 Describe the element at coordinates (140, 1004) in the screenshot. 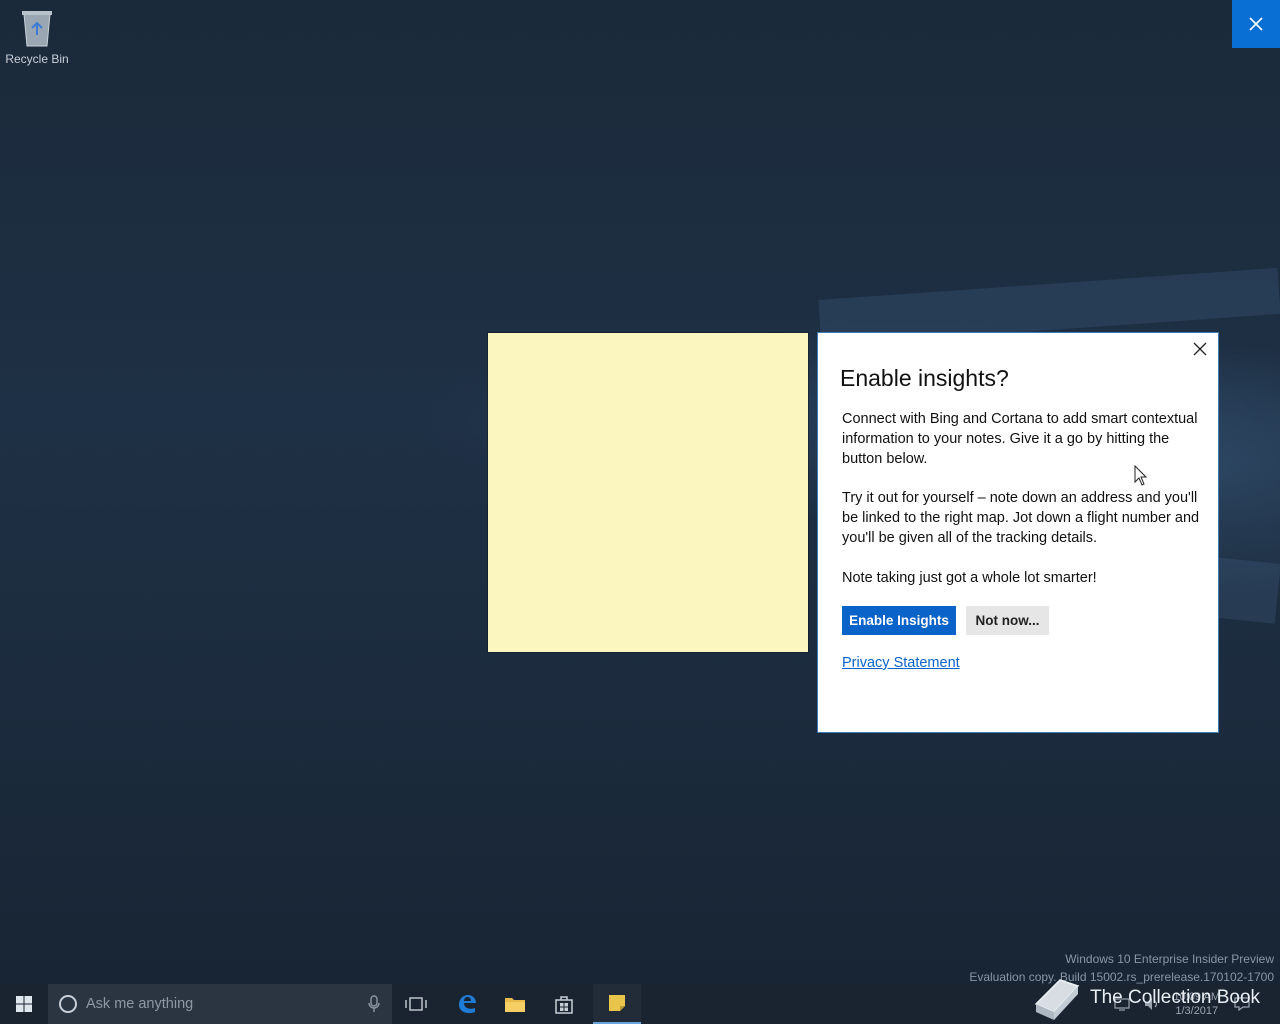

I see `search-placeholder: Ask me anything` at that location.